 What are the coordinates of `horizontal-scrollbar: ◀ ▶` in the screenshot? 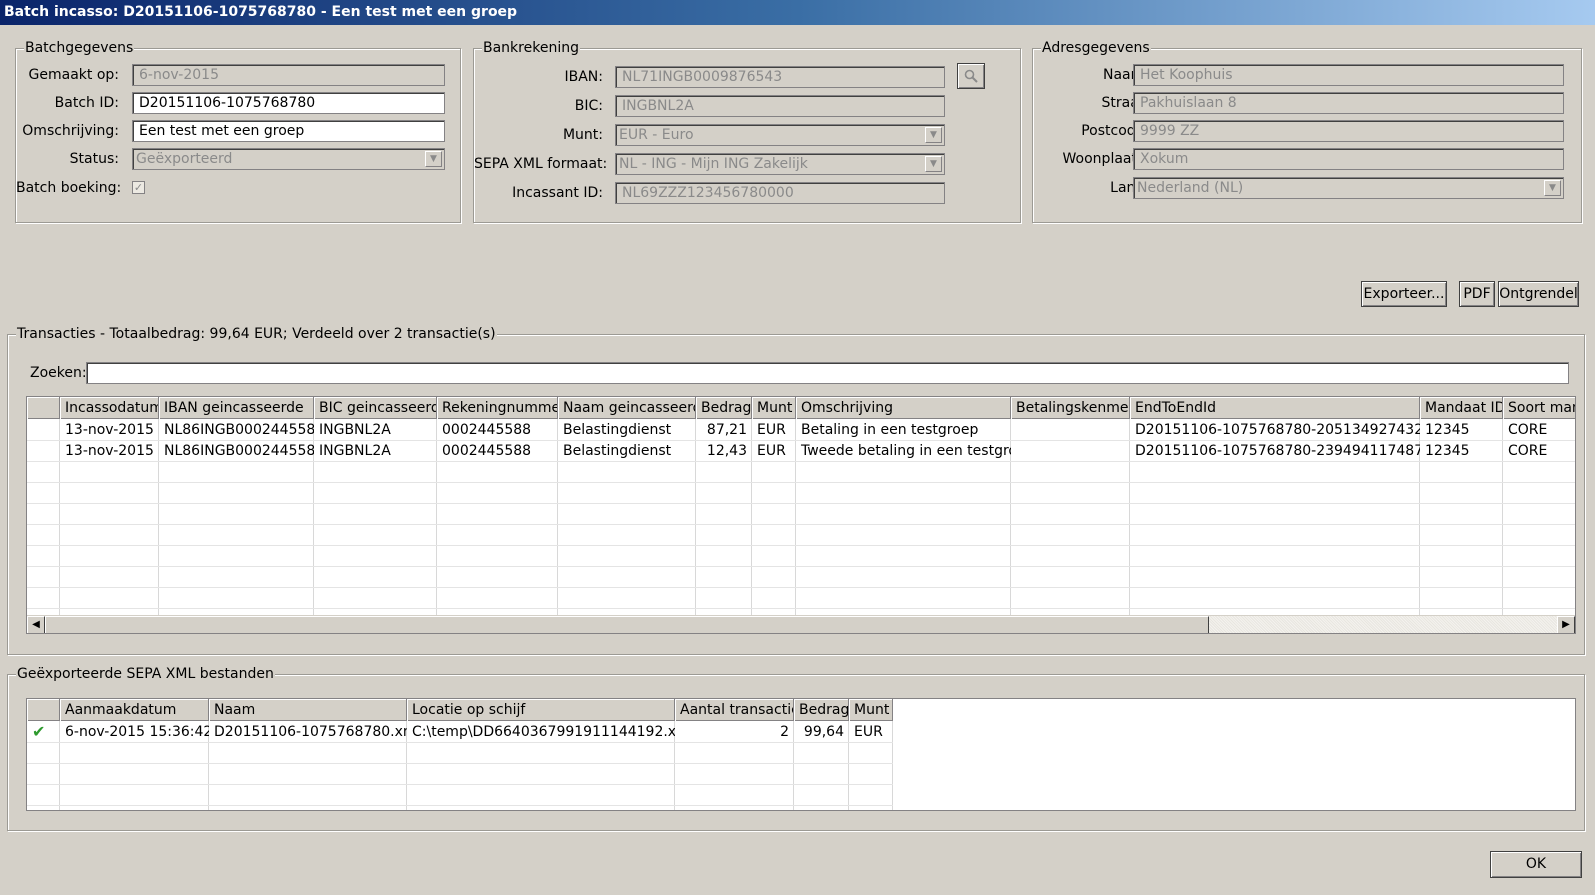 It's located at (801, 624).